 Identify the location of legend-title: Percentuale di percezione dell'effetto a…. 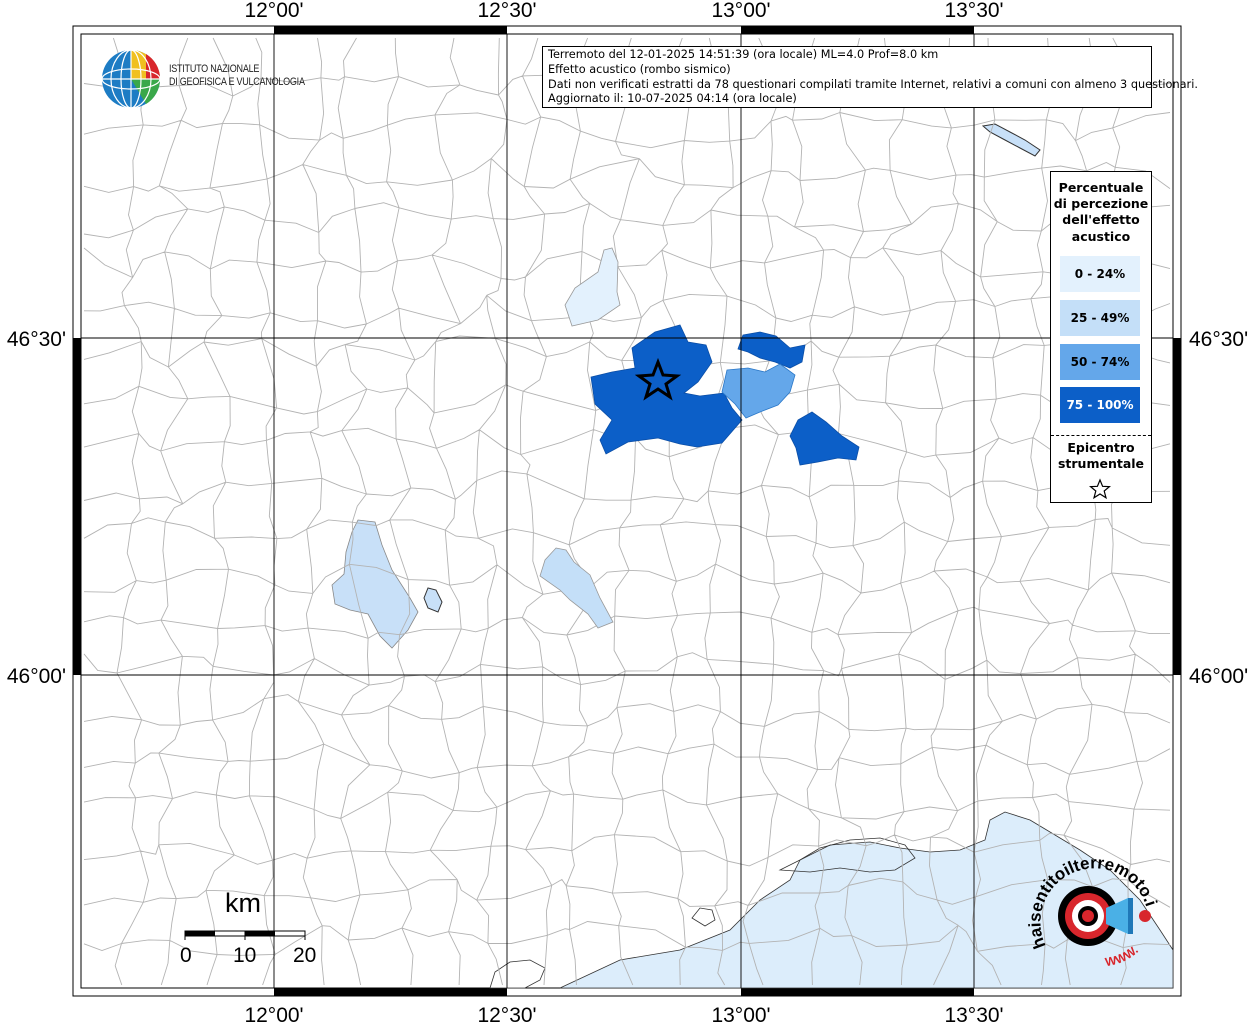
(1101, 212).